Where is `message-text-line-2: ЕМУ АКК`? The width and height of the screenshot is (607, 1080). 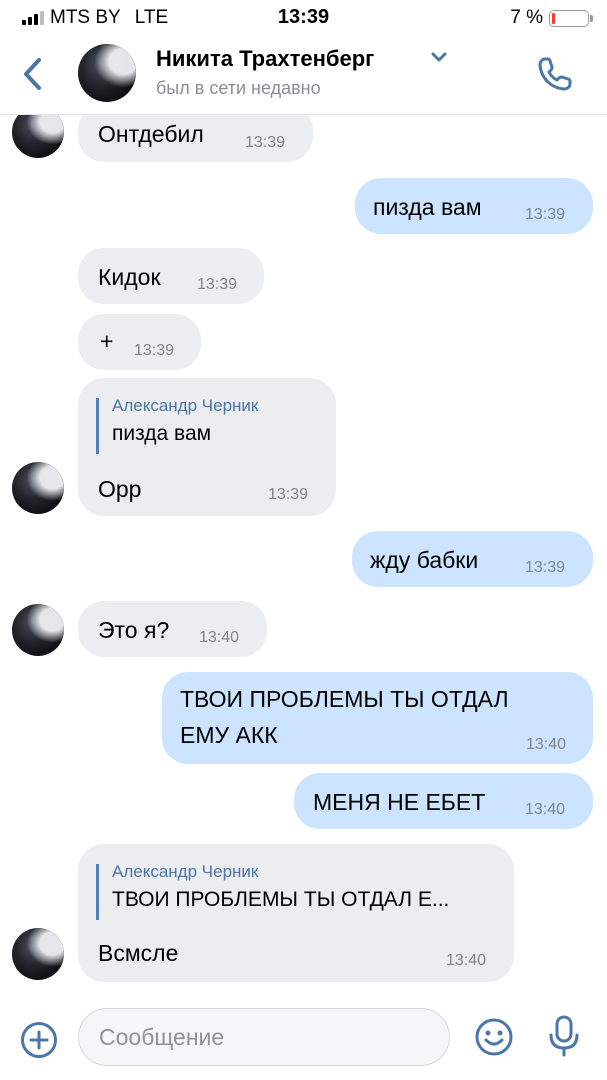
message-text-line-2: ЕМУ АКК is located at coordinates (229, 735).